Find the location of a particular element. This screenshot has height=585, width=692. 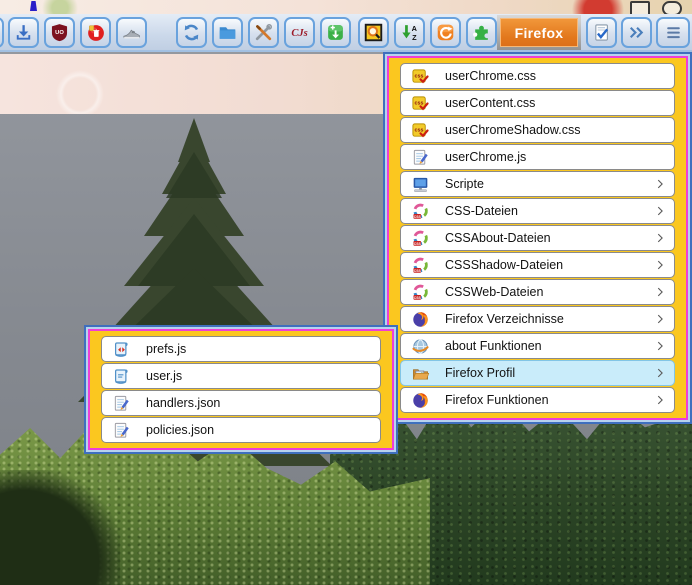

firefox-menu-button-label: Firefox is located at coordinates (539, 32).